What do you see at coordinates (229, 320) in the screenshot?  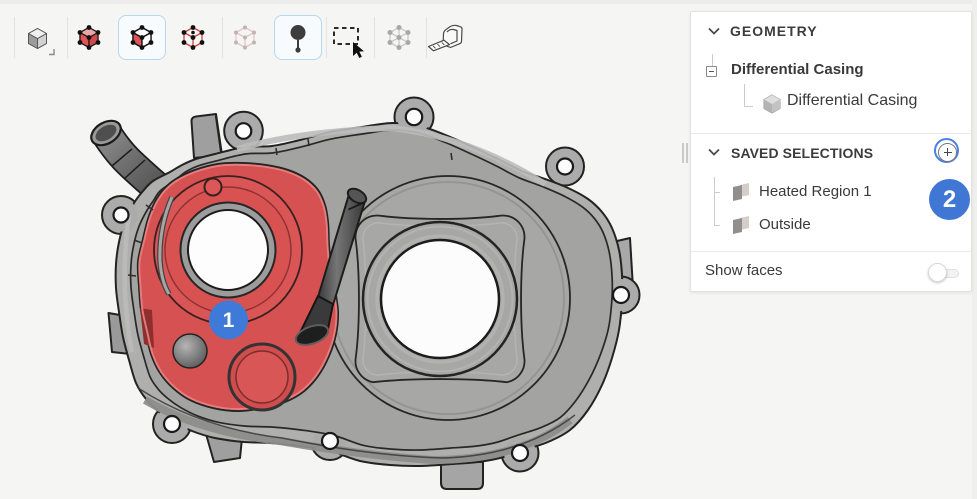 I see `svg-text: 1` at bounding box center [229, 320].